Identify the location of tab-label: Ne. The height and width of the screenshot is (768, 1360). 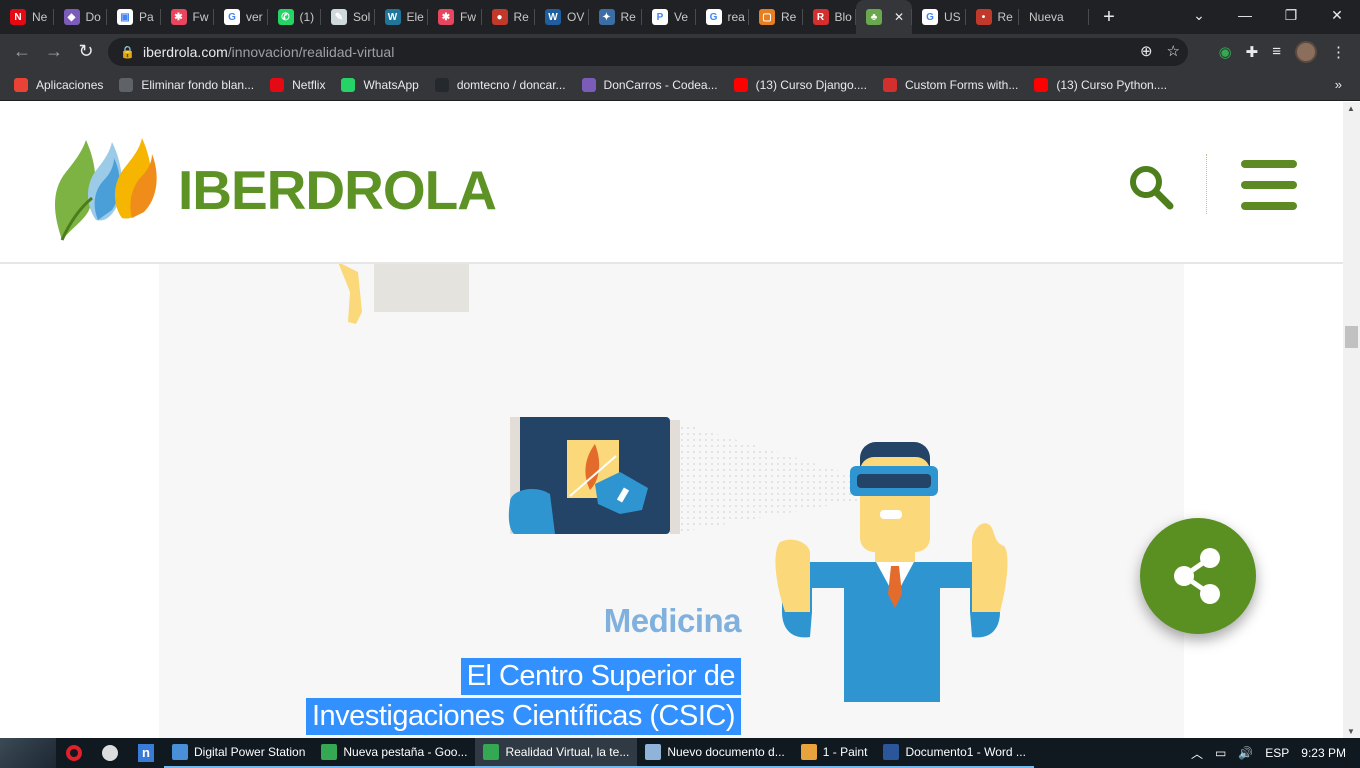
(40, 17).